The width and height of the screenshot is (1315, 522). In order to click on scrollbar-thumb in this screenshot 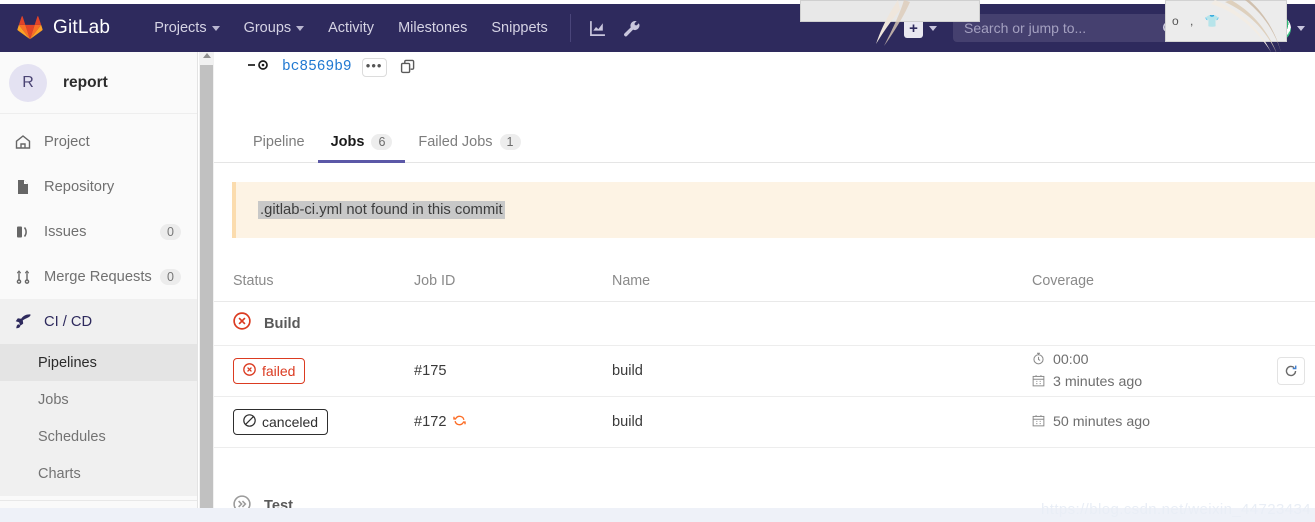, I will do `click(206, 287)`.